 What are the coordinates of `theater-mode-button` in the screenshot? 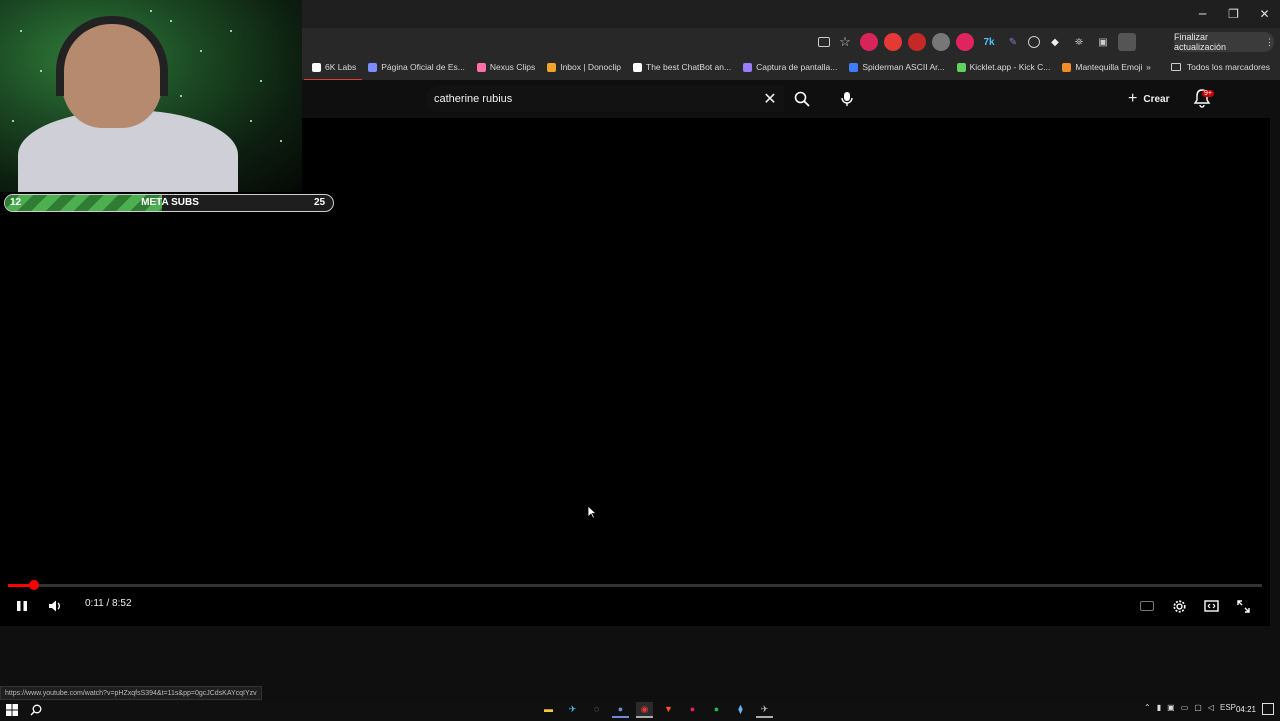 It's located at (1211, 606).